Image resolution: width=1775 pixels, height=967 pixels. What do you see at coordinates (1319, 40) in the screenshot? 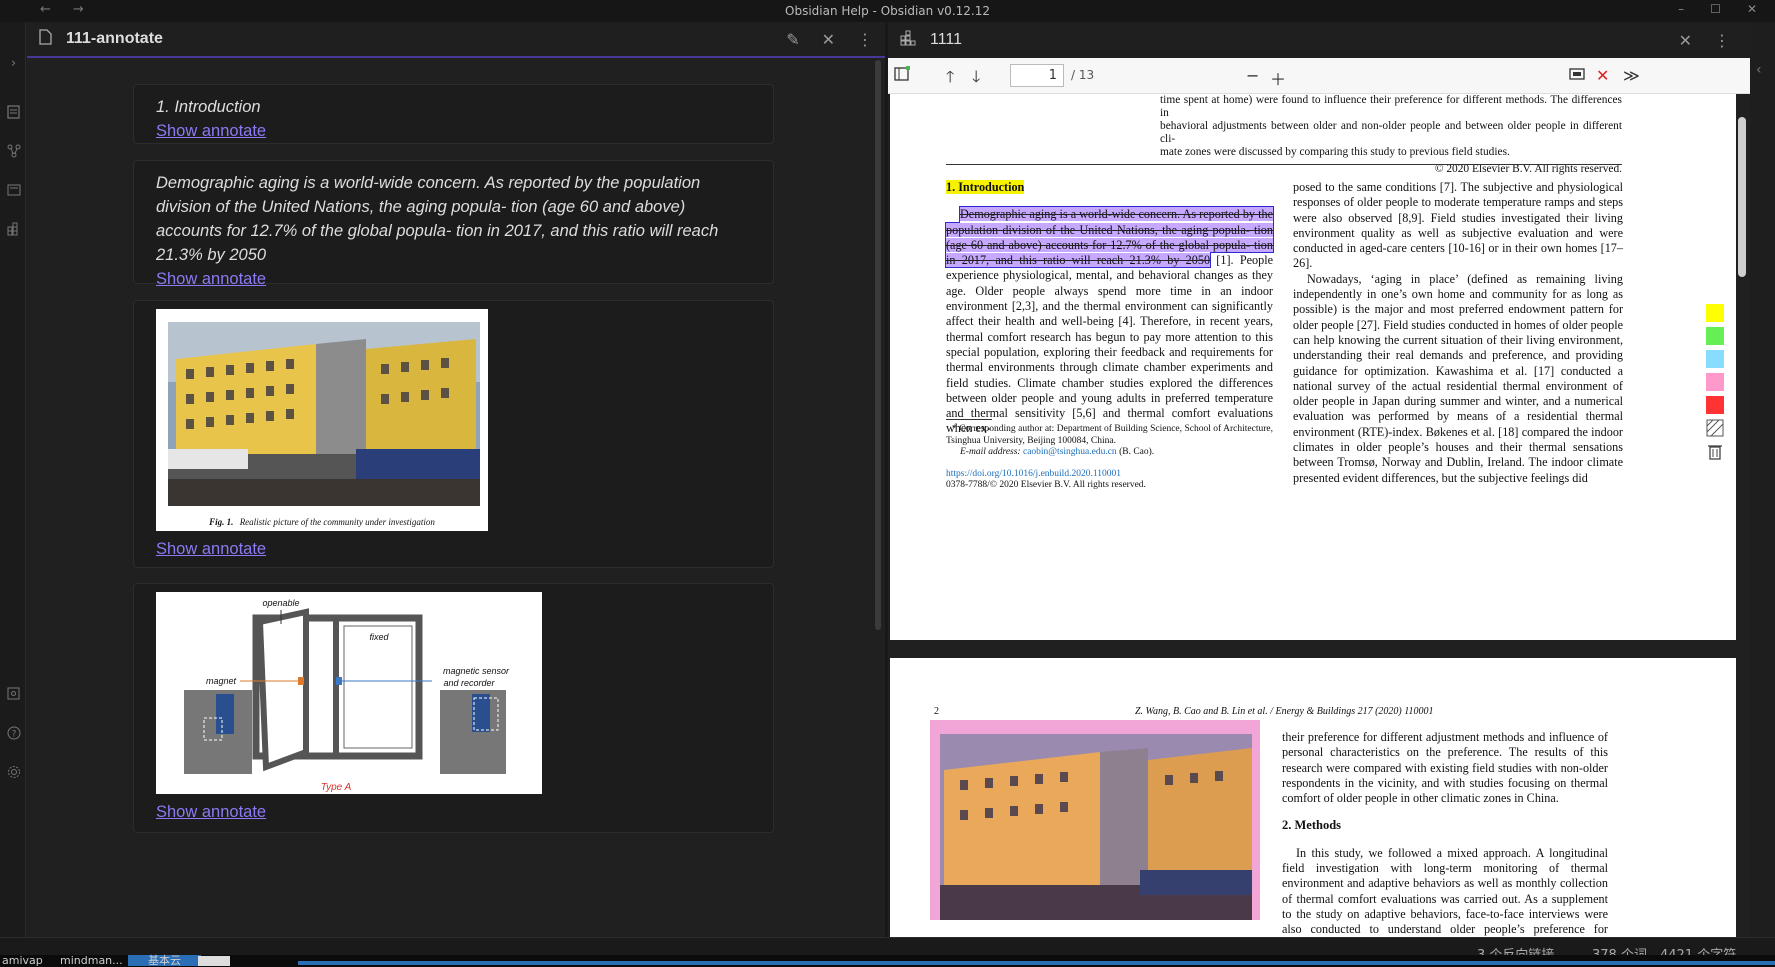
I see `right-tab-header: 1111 ✕ ⋮` at bounding box center [1319, 40].